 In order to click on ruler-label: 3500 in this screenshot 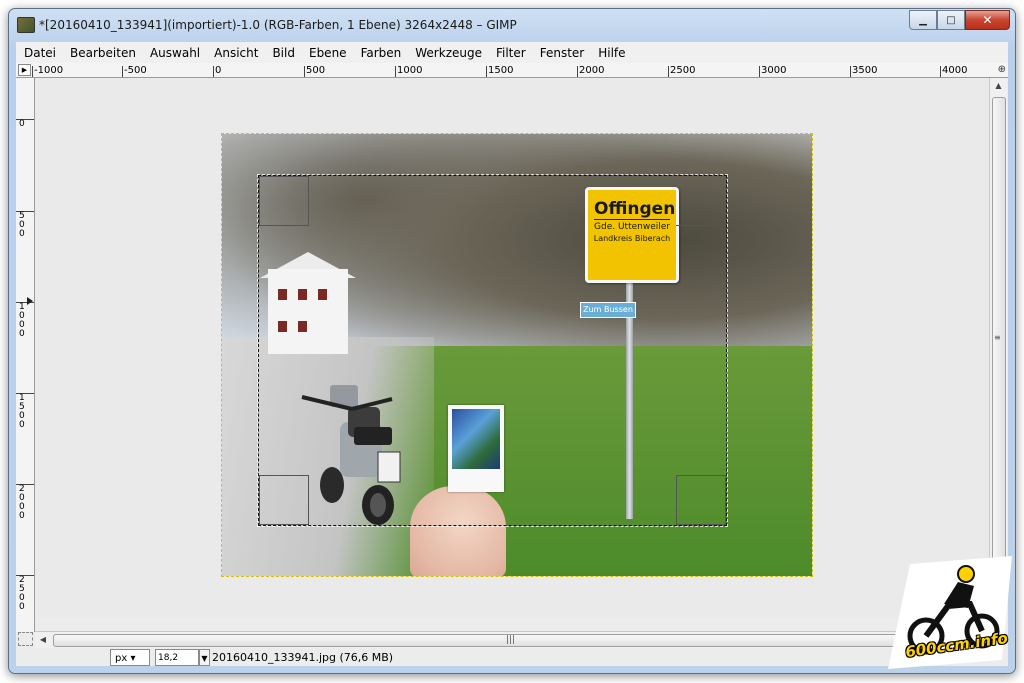, I will do `click(864, 71)`.